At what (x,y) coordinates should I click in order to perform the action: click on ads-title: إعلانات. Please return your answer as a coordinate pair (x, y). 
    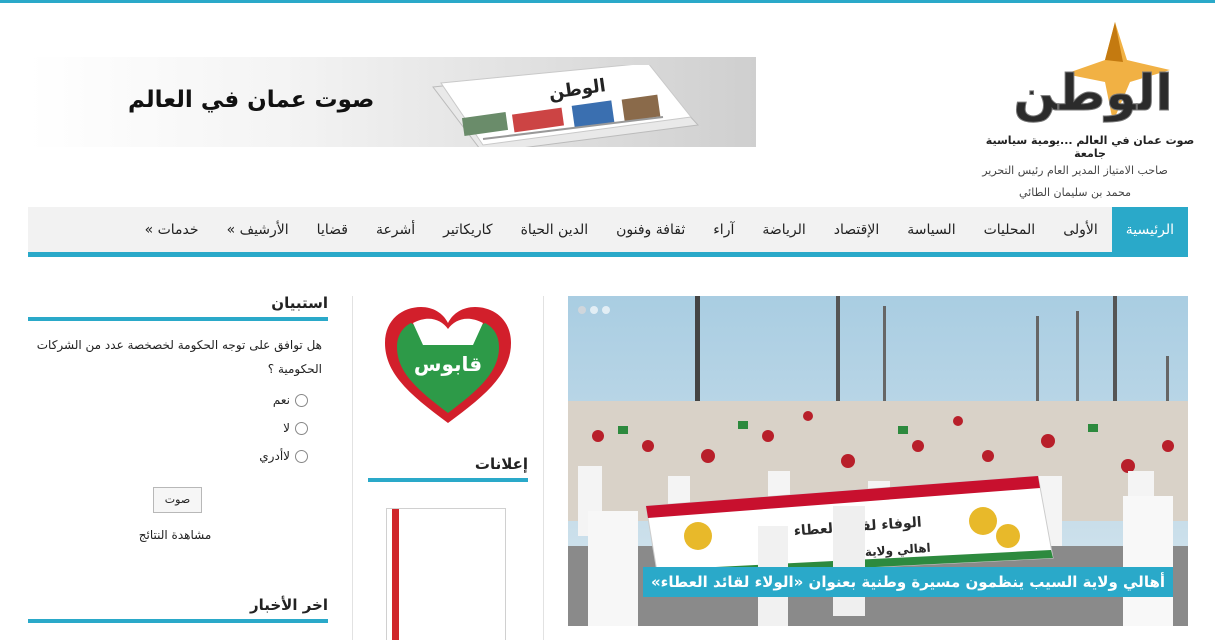
    Looking at the image, I should click on (501, 464).